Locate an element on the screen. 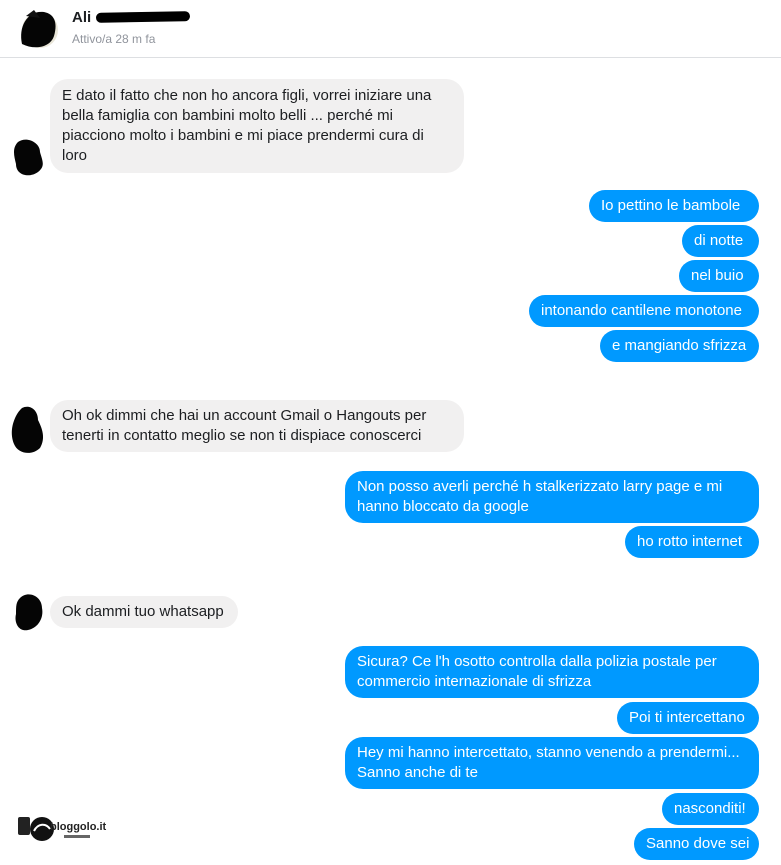 The width and height of the screenshot is (781, 865). message-outgoing: di notte is located at coordinates (720, 241).